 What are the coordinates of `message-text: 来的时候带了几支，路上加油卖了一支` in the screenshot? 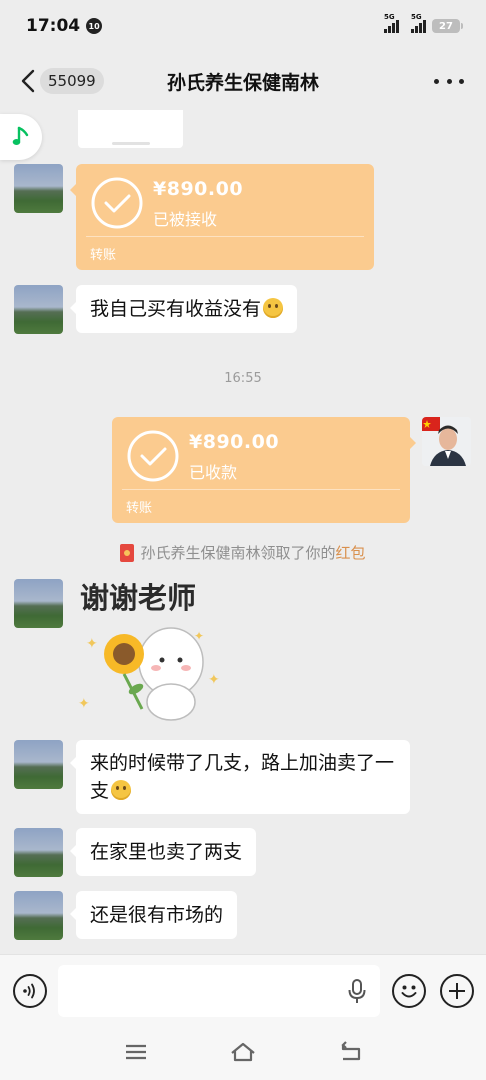 It's located at (242, 777).